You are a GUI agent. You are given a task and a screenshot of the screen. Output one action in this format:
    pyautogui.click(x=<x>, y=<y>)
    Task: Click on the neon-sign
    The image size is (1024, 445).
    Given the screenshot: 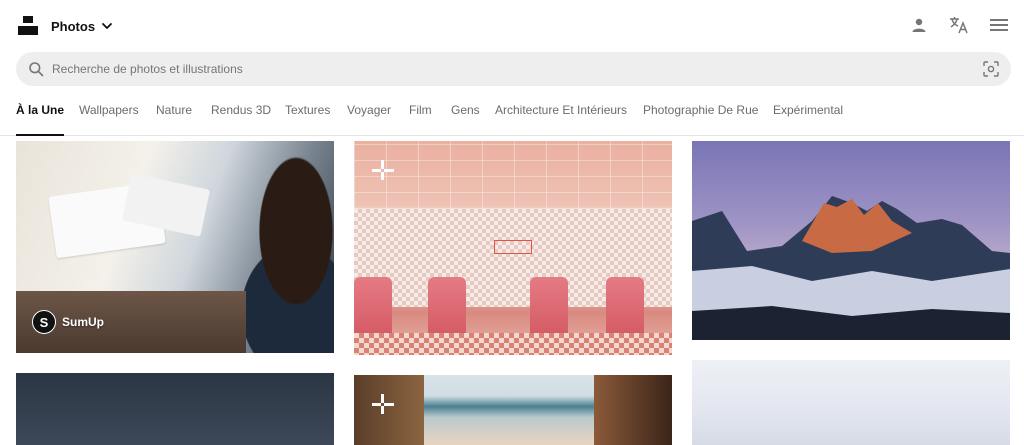 What is the action you would take?
    pyautogui.click(x=513, y=247)
    